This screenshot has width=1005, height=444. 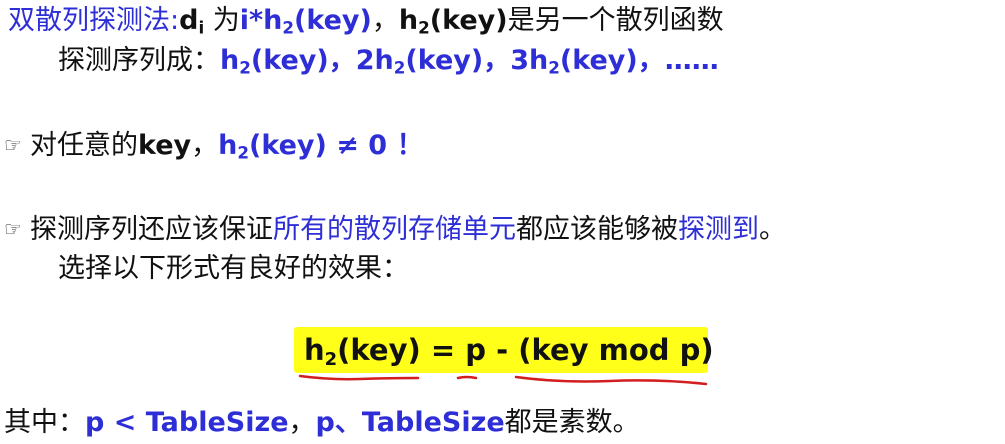 What do you see at coordinates (94, 20) in the screenshot?
I see `method-title: 双散列探测法:` at bounding box center [94, 20].